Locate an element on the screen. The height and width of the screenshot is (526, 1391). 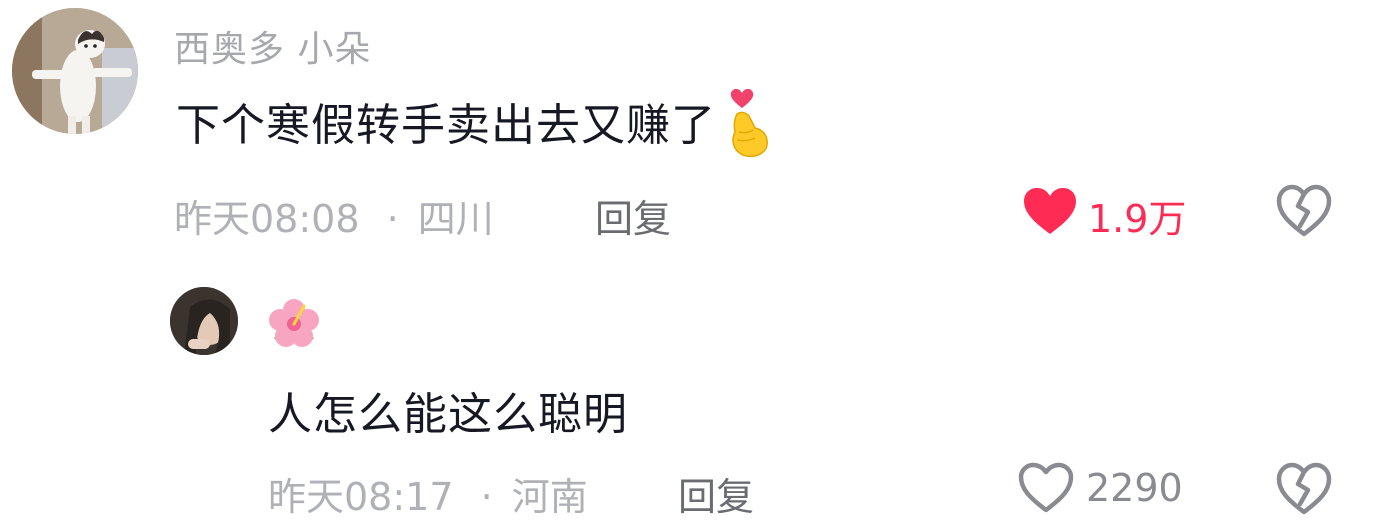
finger-heart-emoji-icon is located at coordinates (748, 123).